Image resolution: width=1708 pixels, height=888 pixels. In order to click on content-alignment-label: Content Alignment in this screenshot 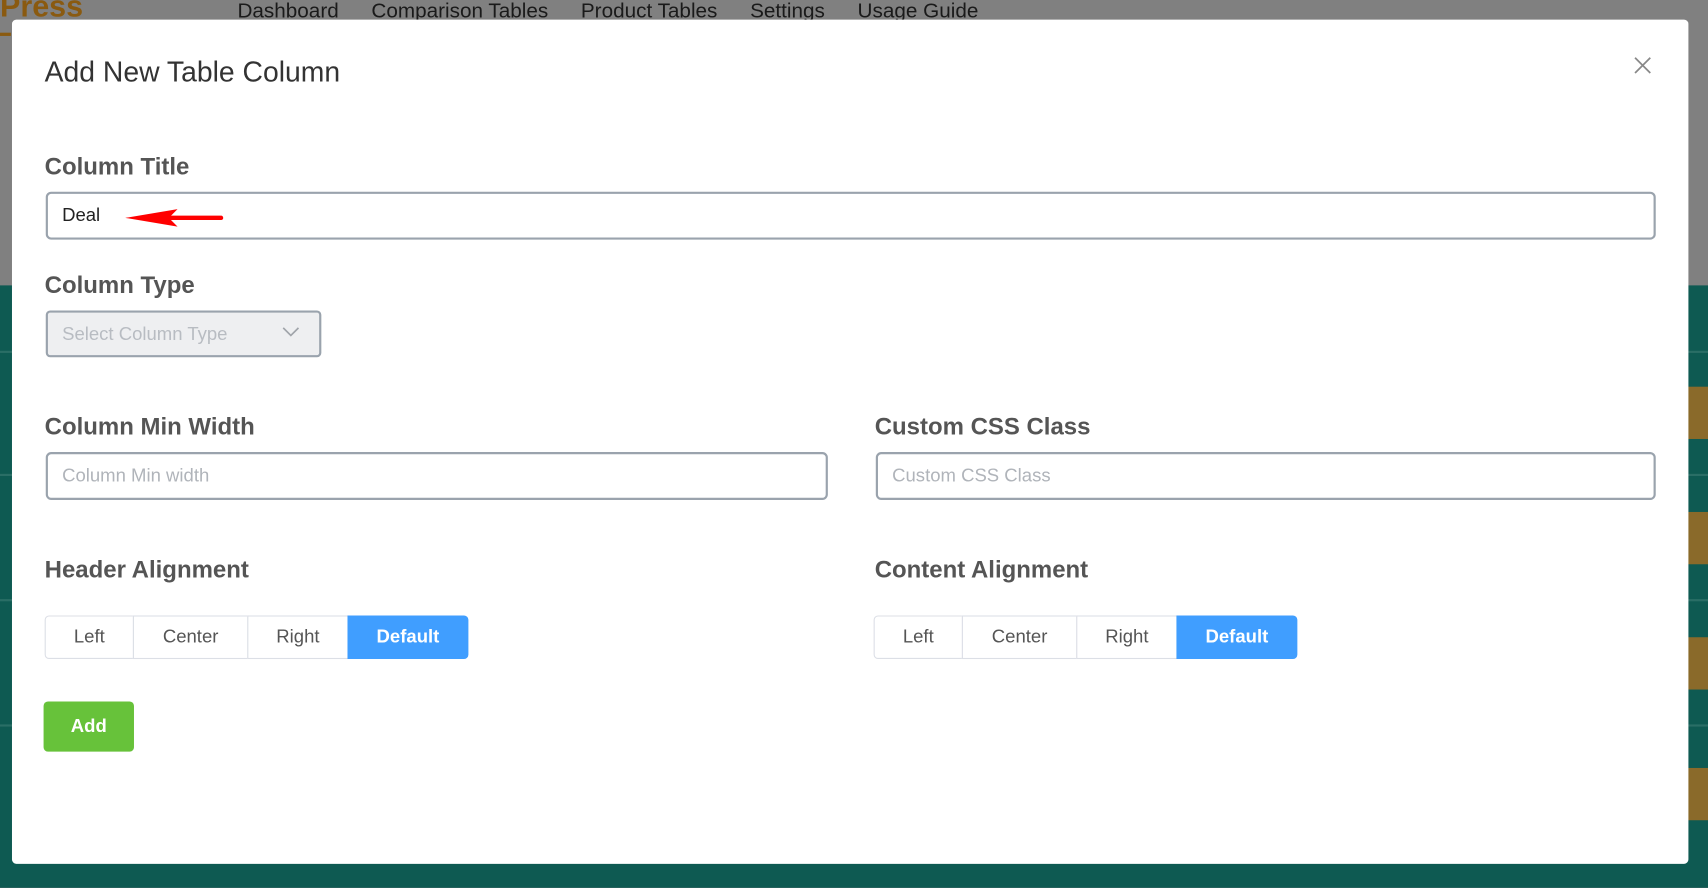, I will do `click(981, 569)`.